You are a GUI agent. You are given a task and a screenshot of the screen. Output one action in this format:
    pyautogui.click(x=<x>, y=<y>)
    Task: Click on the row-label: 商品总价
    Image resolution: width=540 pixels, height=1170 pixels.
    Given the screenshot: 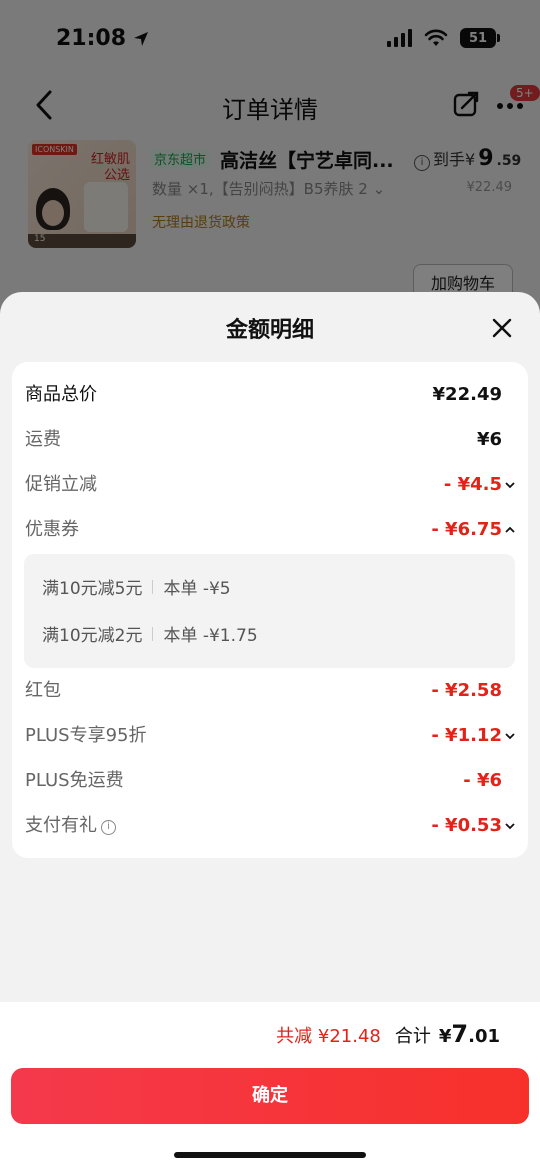 What is the action you would take?
    pyautogui.click(x=61, y=394)
    